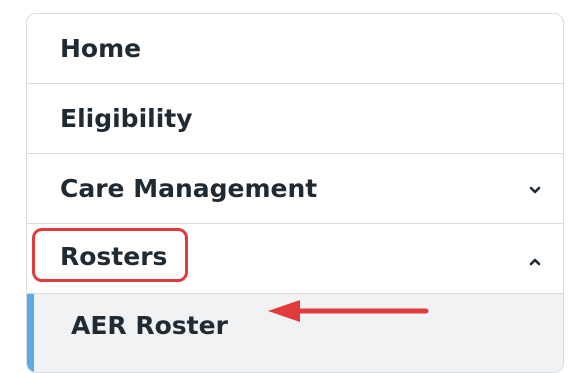 Image resolution: width=571 pixels, height=373 pixels. I want to click on nav-subitem-label: AER Roster, so click(149, 325).